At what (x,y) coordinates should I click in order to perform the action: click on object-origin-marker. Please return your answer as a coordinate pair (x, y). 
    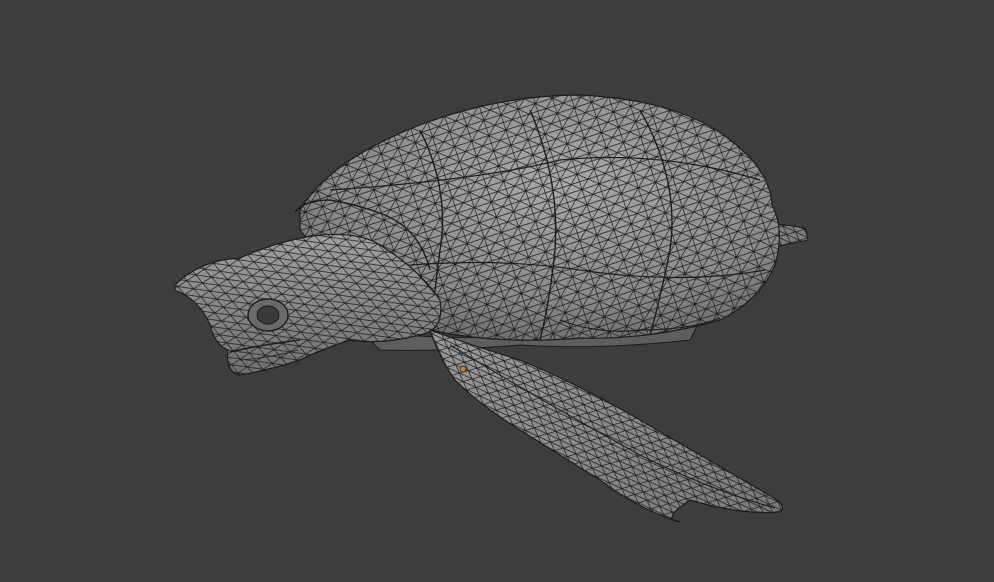
    Looking at the image, I should click on (463, 369).